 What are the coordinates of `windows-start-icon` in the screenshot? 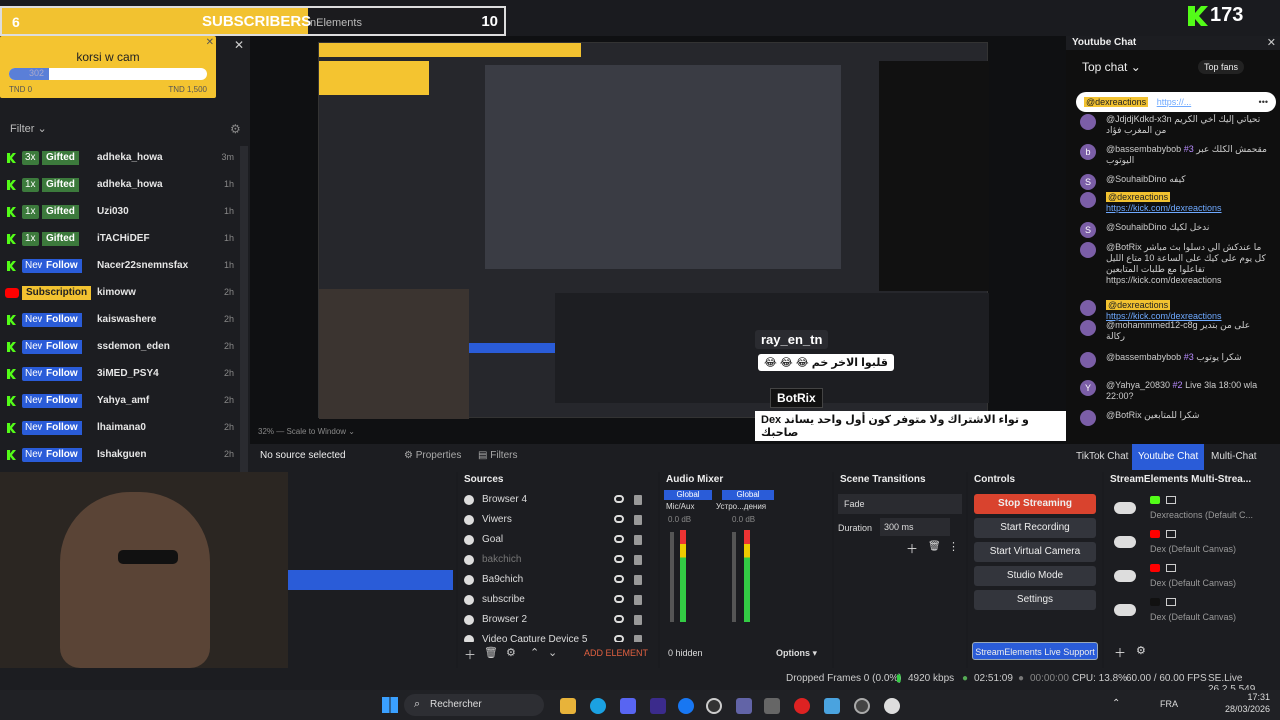 It's located at (390, 705).